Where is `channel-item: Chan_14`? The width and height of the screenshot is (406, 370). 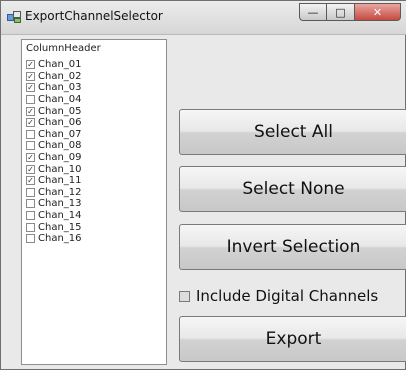
channel-item: Chan_14 is located at coordinates (54, 216).